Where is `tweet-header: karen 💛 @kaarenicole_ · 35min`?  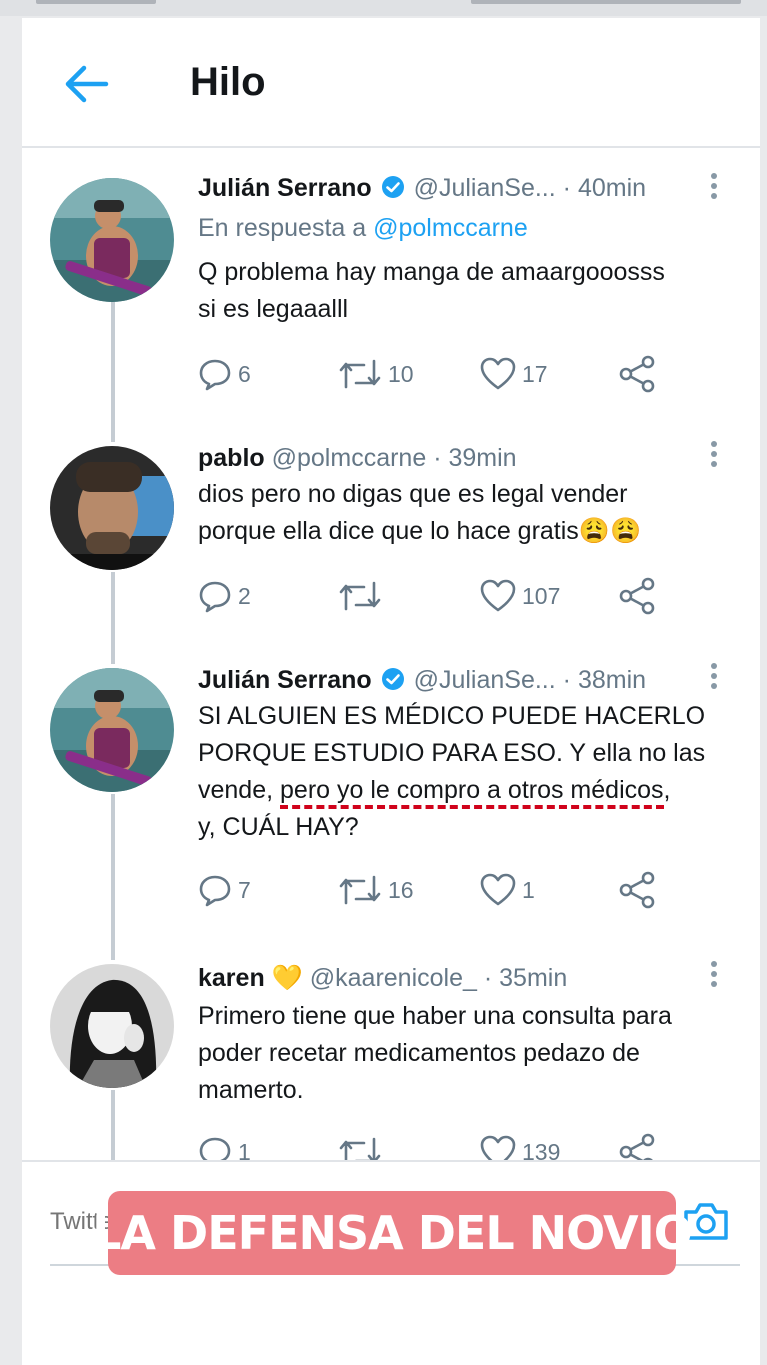
tweet-header: karen 💛 @kaarenicole_ · 35min is located at coordinates (382, 978).